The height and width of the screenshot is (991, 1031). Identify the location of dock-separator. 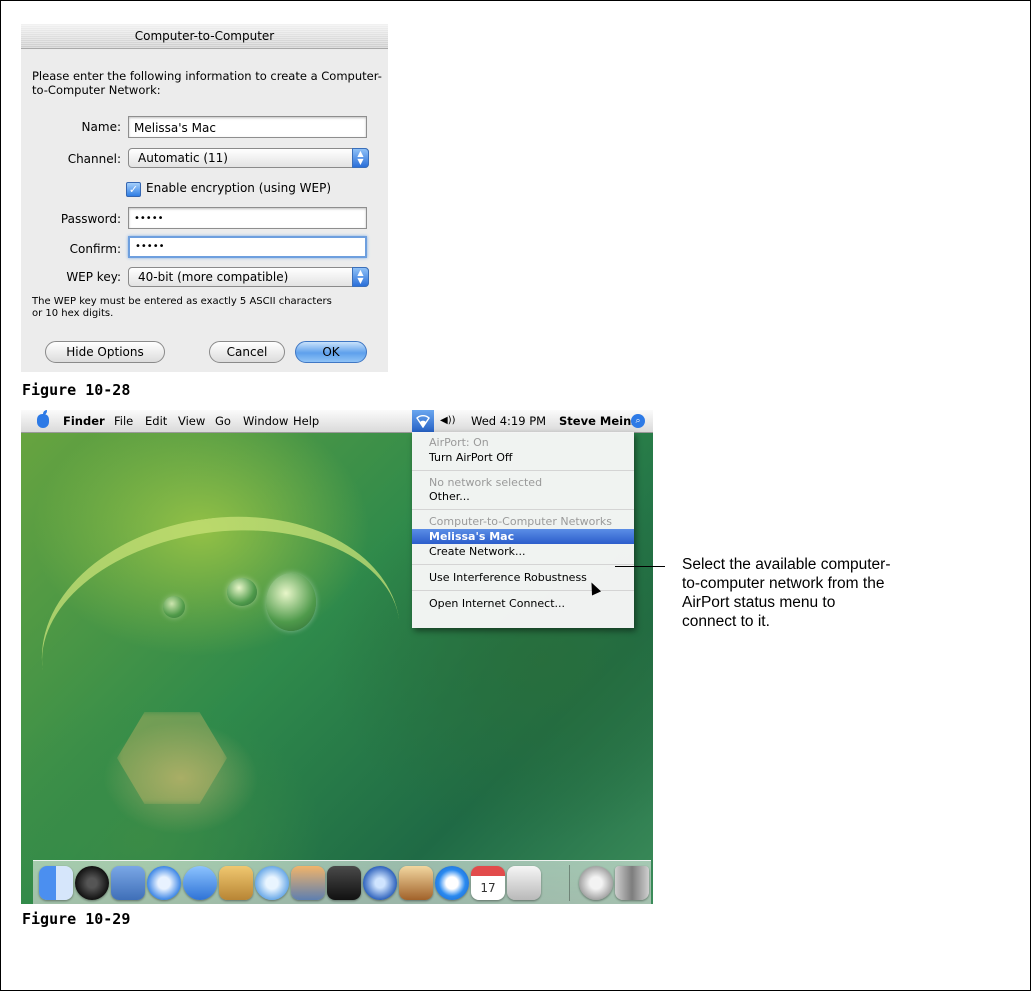
(569, 883).